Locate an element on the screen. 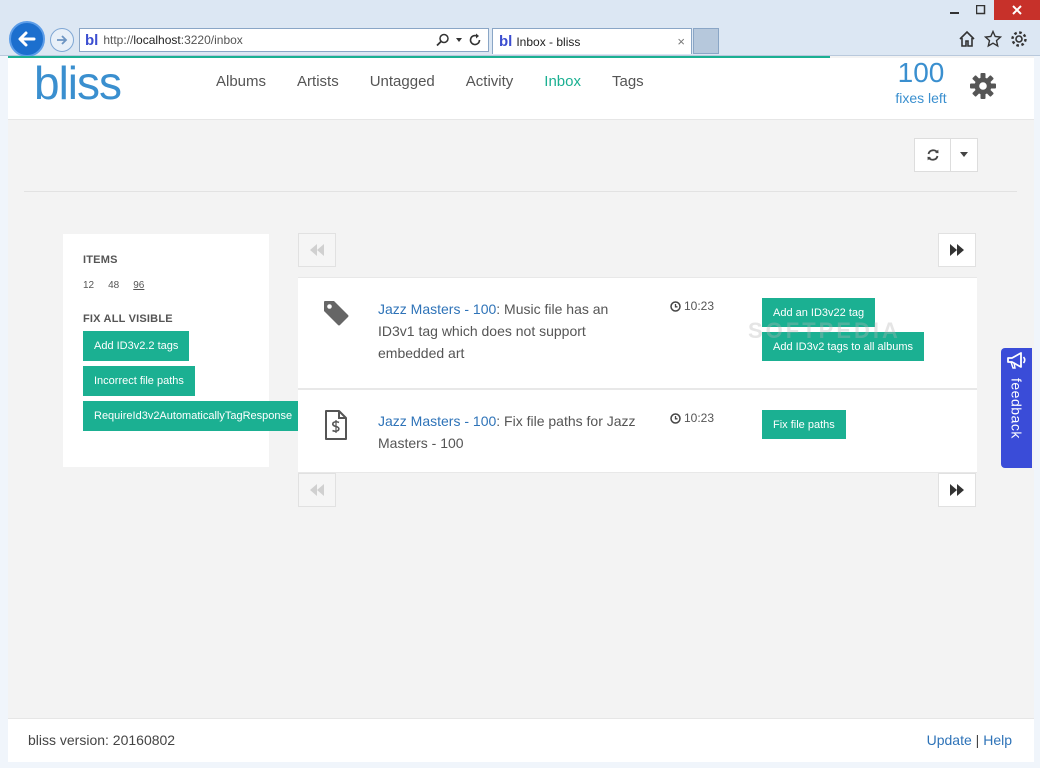 The height and width of the screenshot is (768, 1040). forward-button is located at coordinates (62, 40).